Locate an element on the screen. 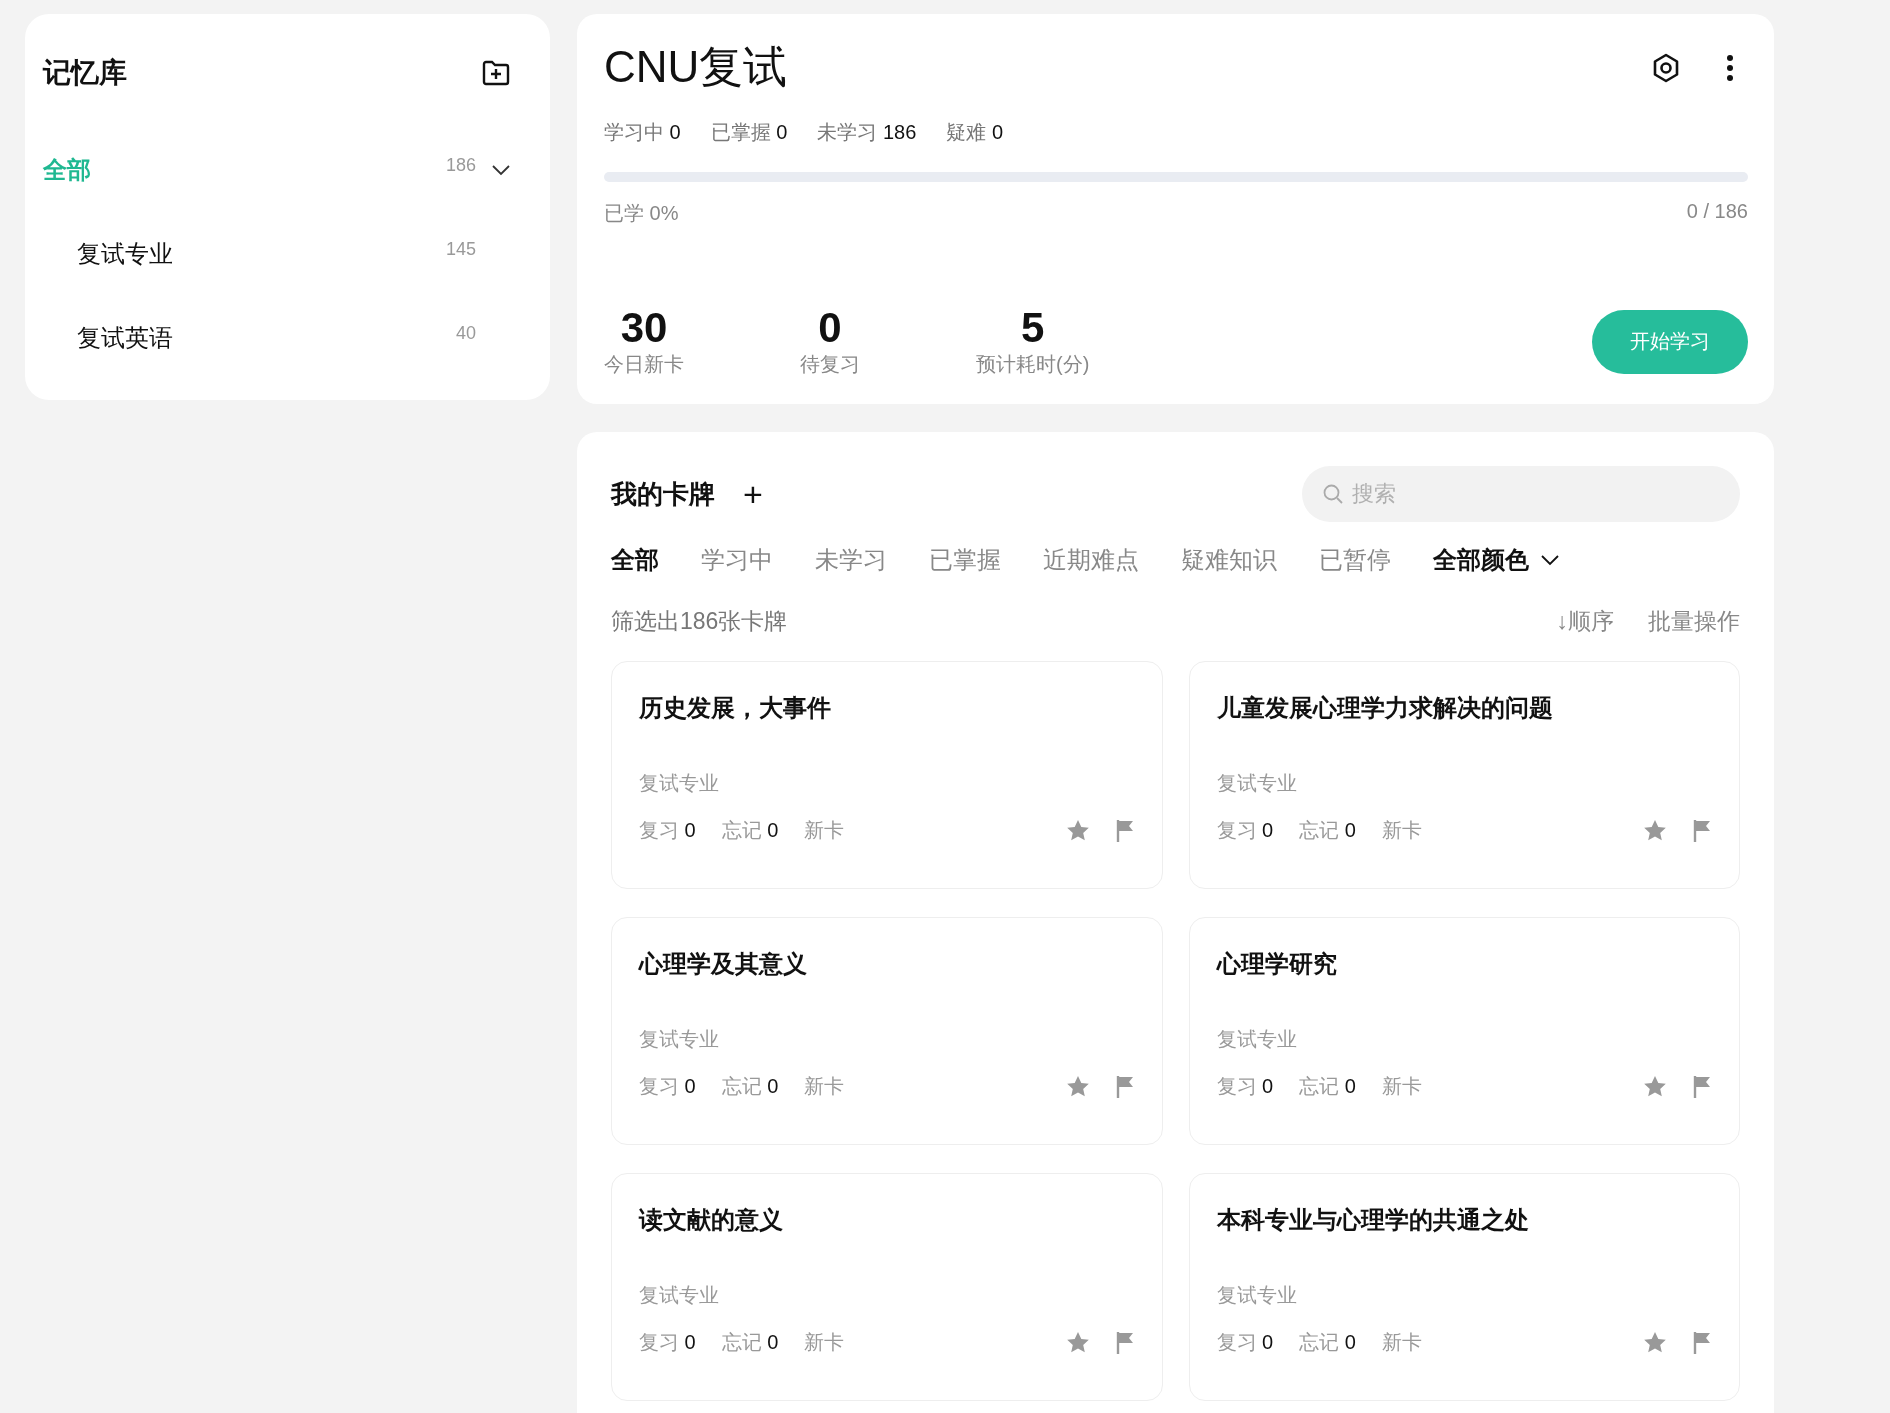 This screenshot has width=1890, height=1413. filter-tab: 已掌握 is located at coordinates (965, 560).